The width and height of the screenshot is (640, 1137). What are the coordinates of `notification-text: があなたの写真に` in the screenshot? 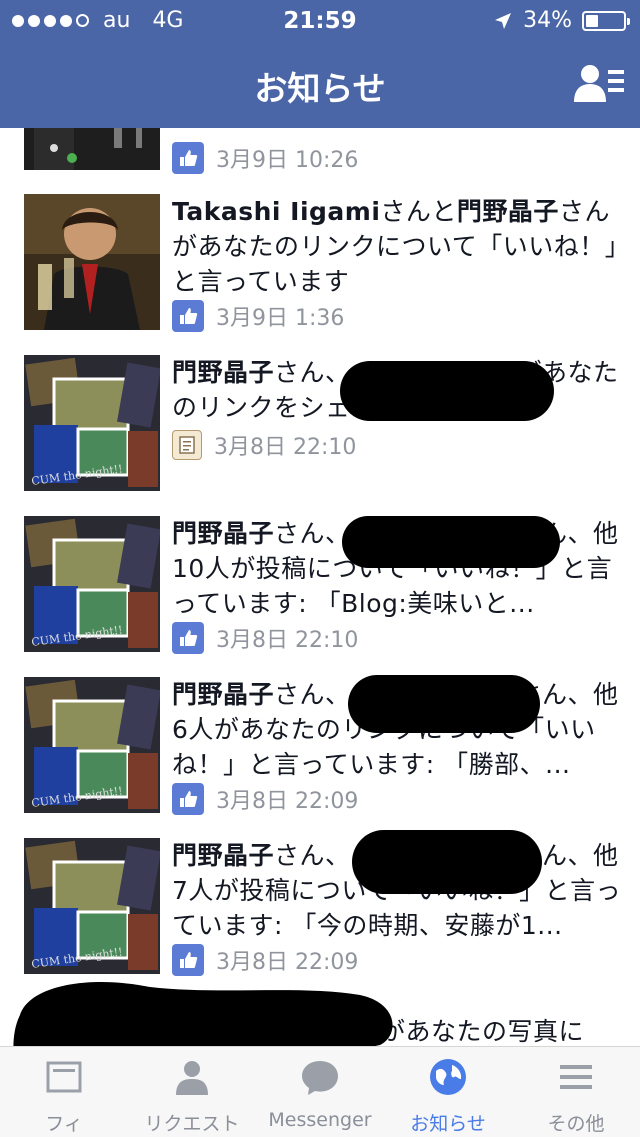 It's located at (482, 1031).